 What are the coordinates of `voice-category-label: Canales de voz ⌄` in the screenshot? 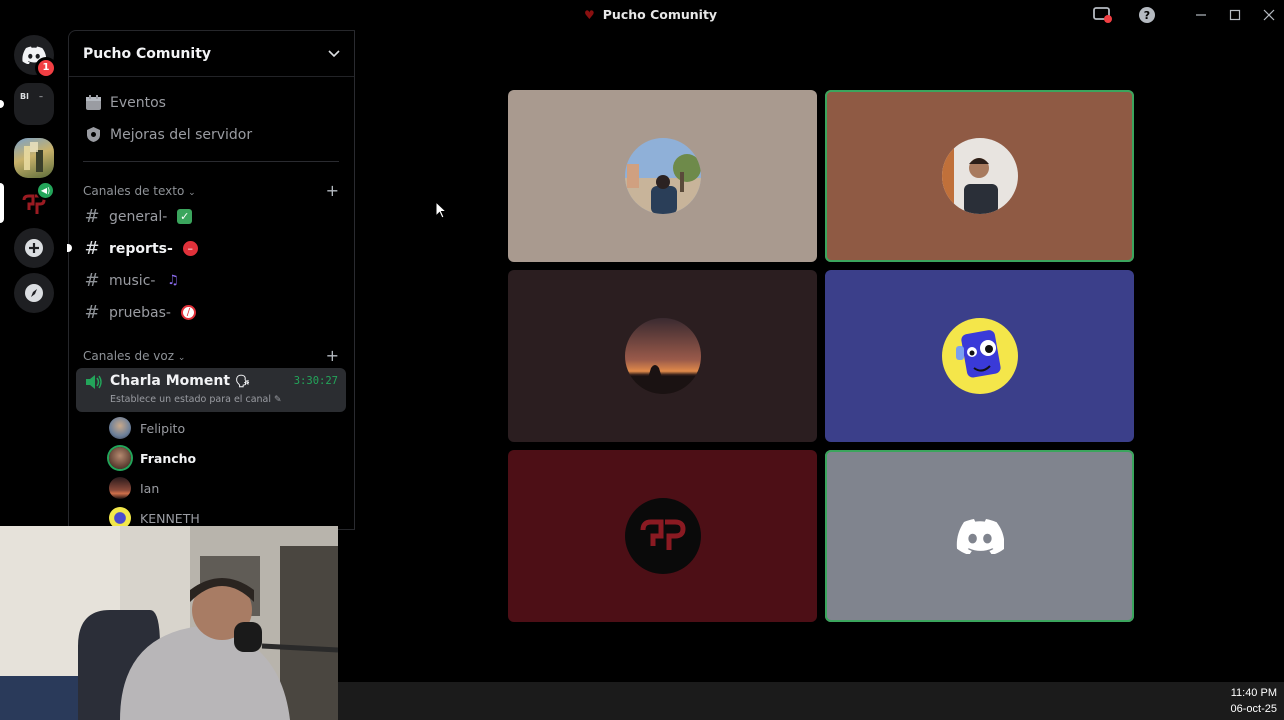 It's located at (134, 355).